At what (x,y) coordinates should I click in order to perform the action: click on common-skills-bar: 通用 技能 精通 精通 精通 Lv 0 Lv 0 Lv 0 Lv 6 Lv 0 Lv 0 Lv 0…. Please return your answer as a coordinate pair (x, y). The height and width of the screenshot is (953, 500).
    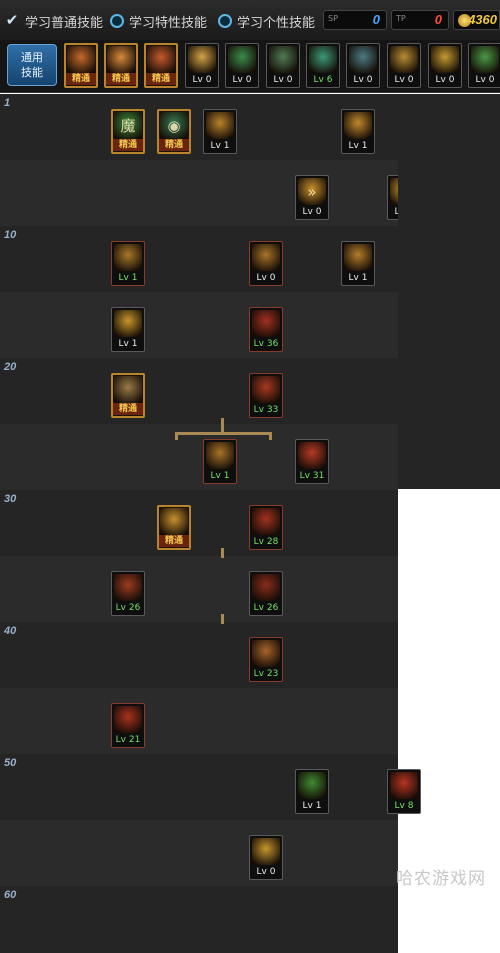
    Looking at the image, I should click on (250, 66).